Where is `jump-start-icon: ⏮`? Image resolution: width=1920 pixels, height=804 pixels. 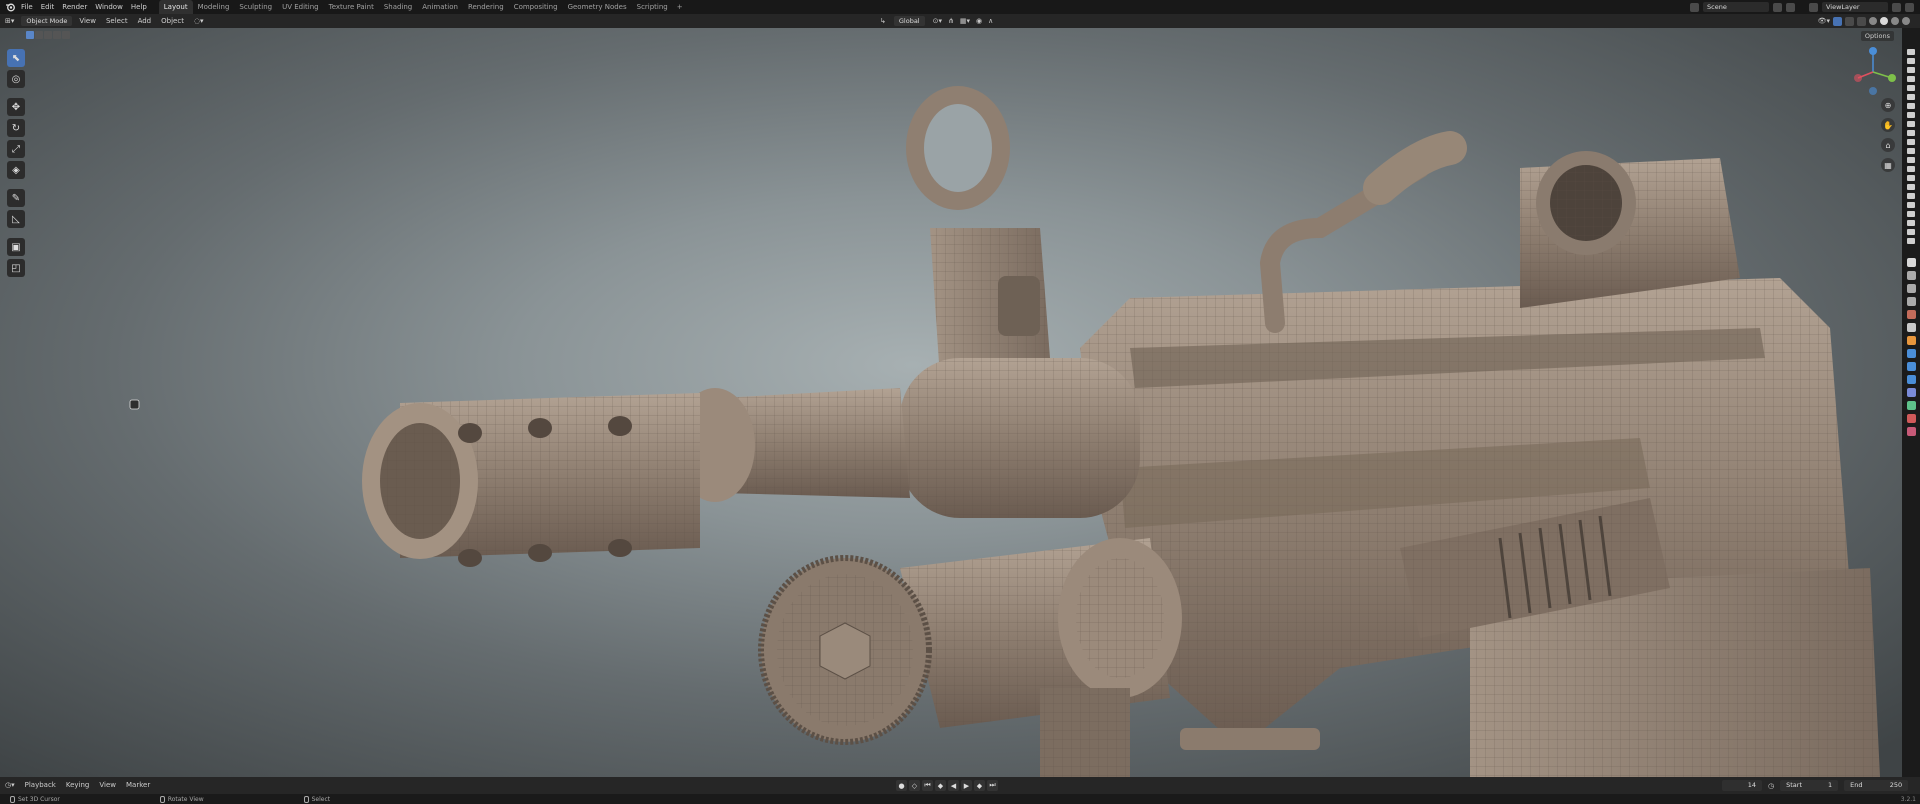
jump-start-icon: ⏮ is located at coordinates (927, 785).